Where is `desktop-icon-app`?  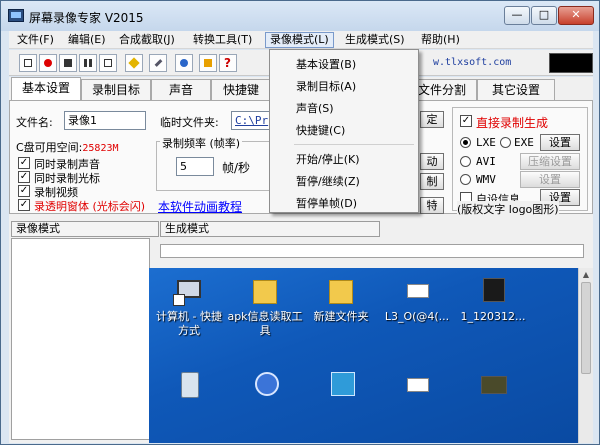
desktop-icon-app is located at coordinates (341, 386).